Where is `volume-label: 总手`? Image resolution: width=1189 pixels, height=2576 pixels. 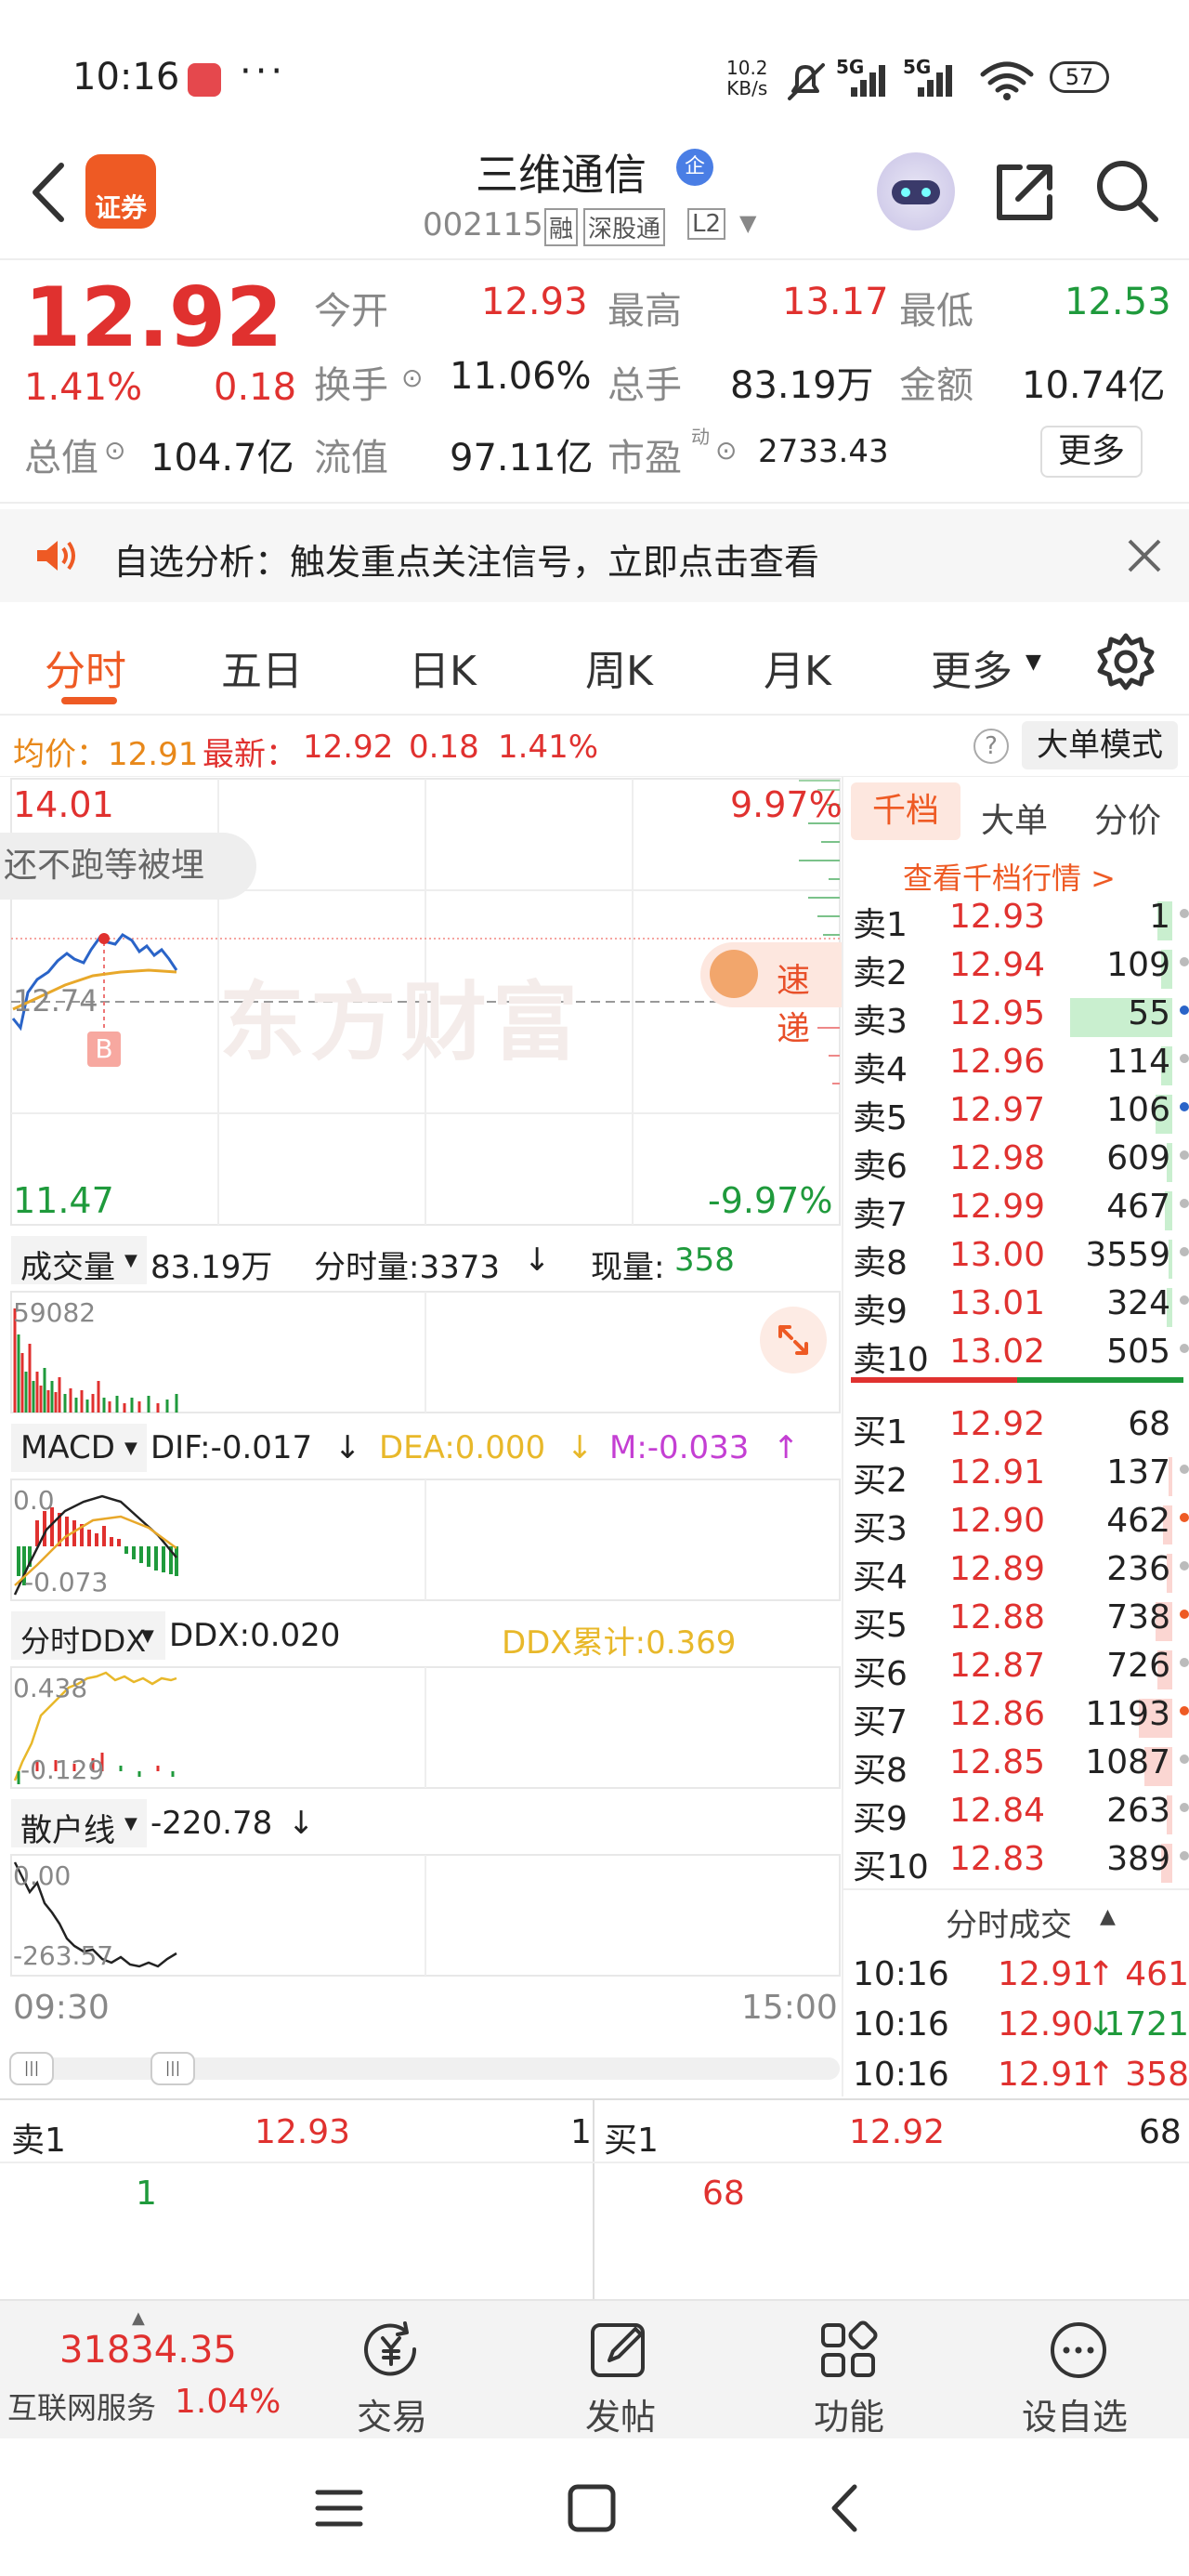 volume-label: 总手 is located at coordinates (645, 385).